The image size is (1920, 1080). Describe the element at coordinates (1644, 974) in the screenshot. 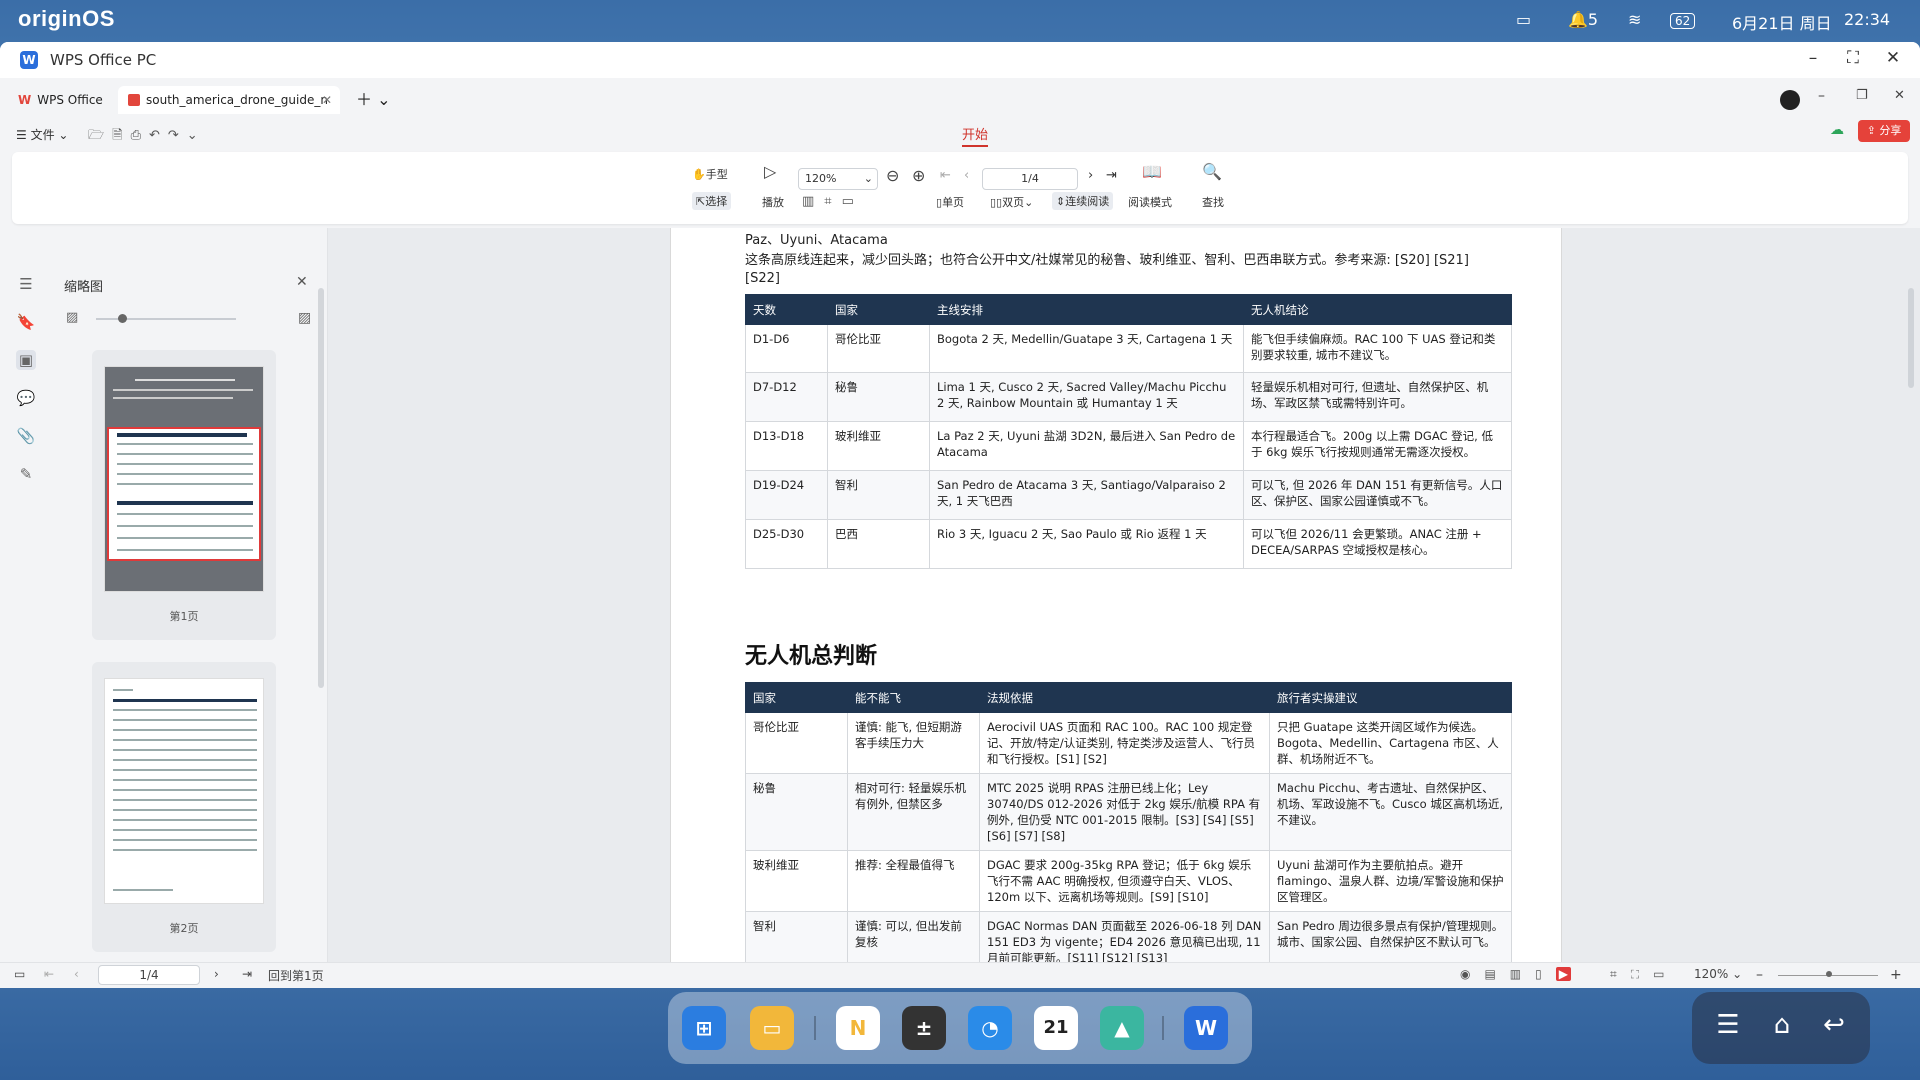

I see `fit-icons: ⌗⛶▭` at that location.